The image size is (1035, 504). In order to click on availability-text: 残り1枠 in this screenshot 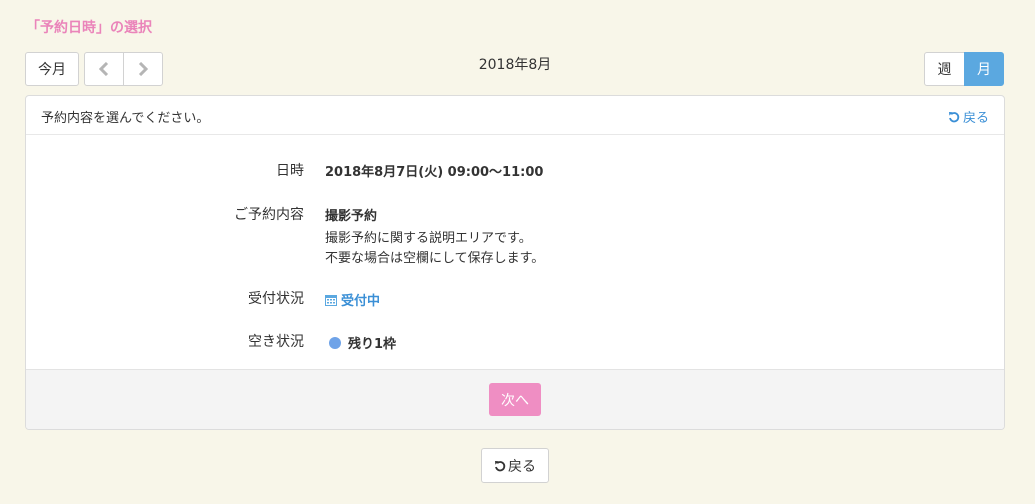, I will do `click(372, 344)`.